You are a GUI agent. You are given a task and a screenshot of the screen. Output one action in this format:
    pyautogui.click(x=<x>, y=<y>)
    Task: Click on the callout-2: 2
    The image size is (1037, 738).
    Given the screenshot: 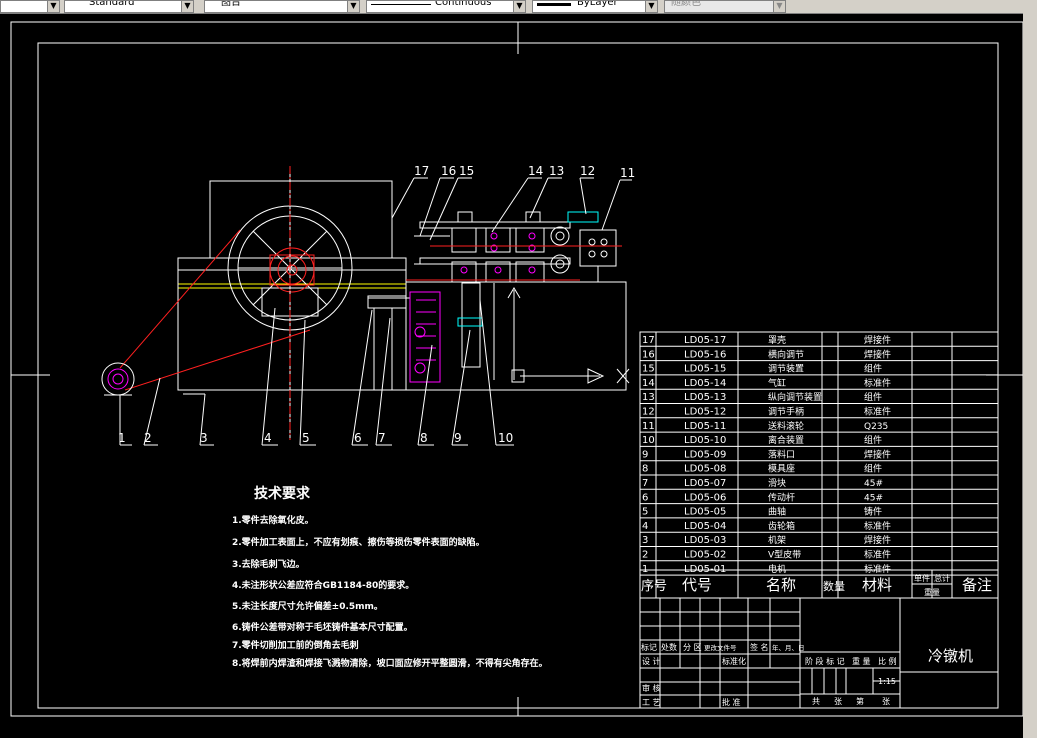 What is the action you would take?
    pyautogui.click(x=148, y=438)
    